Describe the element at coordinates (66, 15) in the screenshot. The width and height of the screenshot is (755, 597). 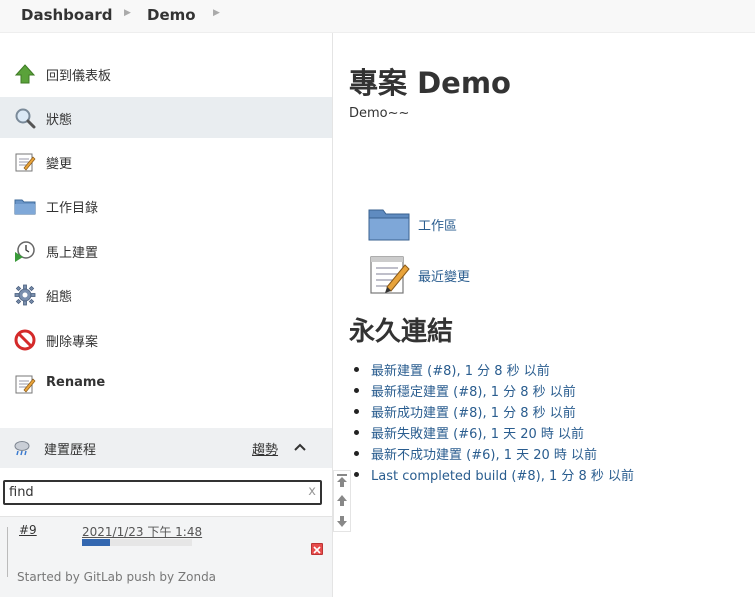
I see `breadcrumb-dashboard: Dashboard` at that location.